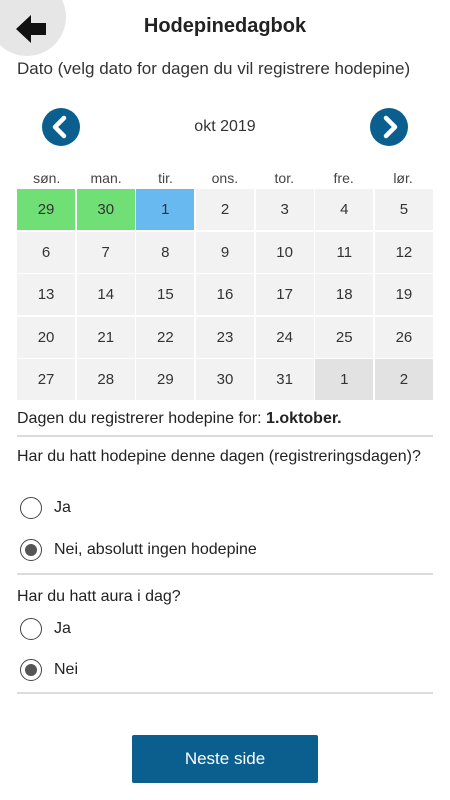 The width and height of the screenshot is (450, 800). I want to click on calendar-day: 24, so click(284, 337).